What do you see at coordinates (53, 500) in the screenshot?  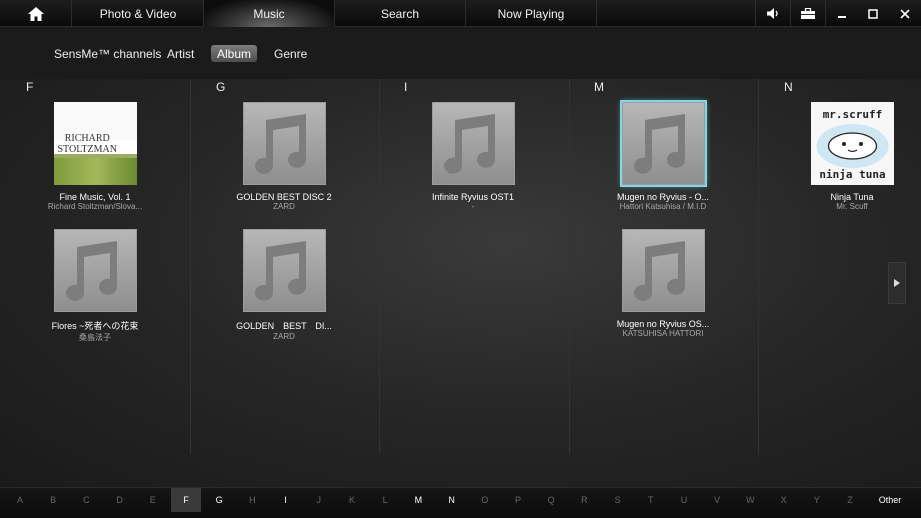 I see `alphabet-letter-b: B` at bounding box center [53, 500].